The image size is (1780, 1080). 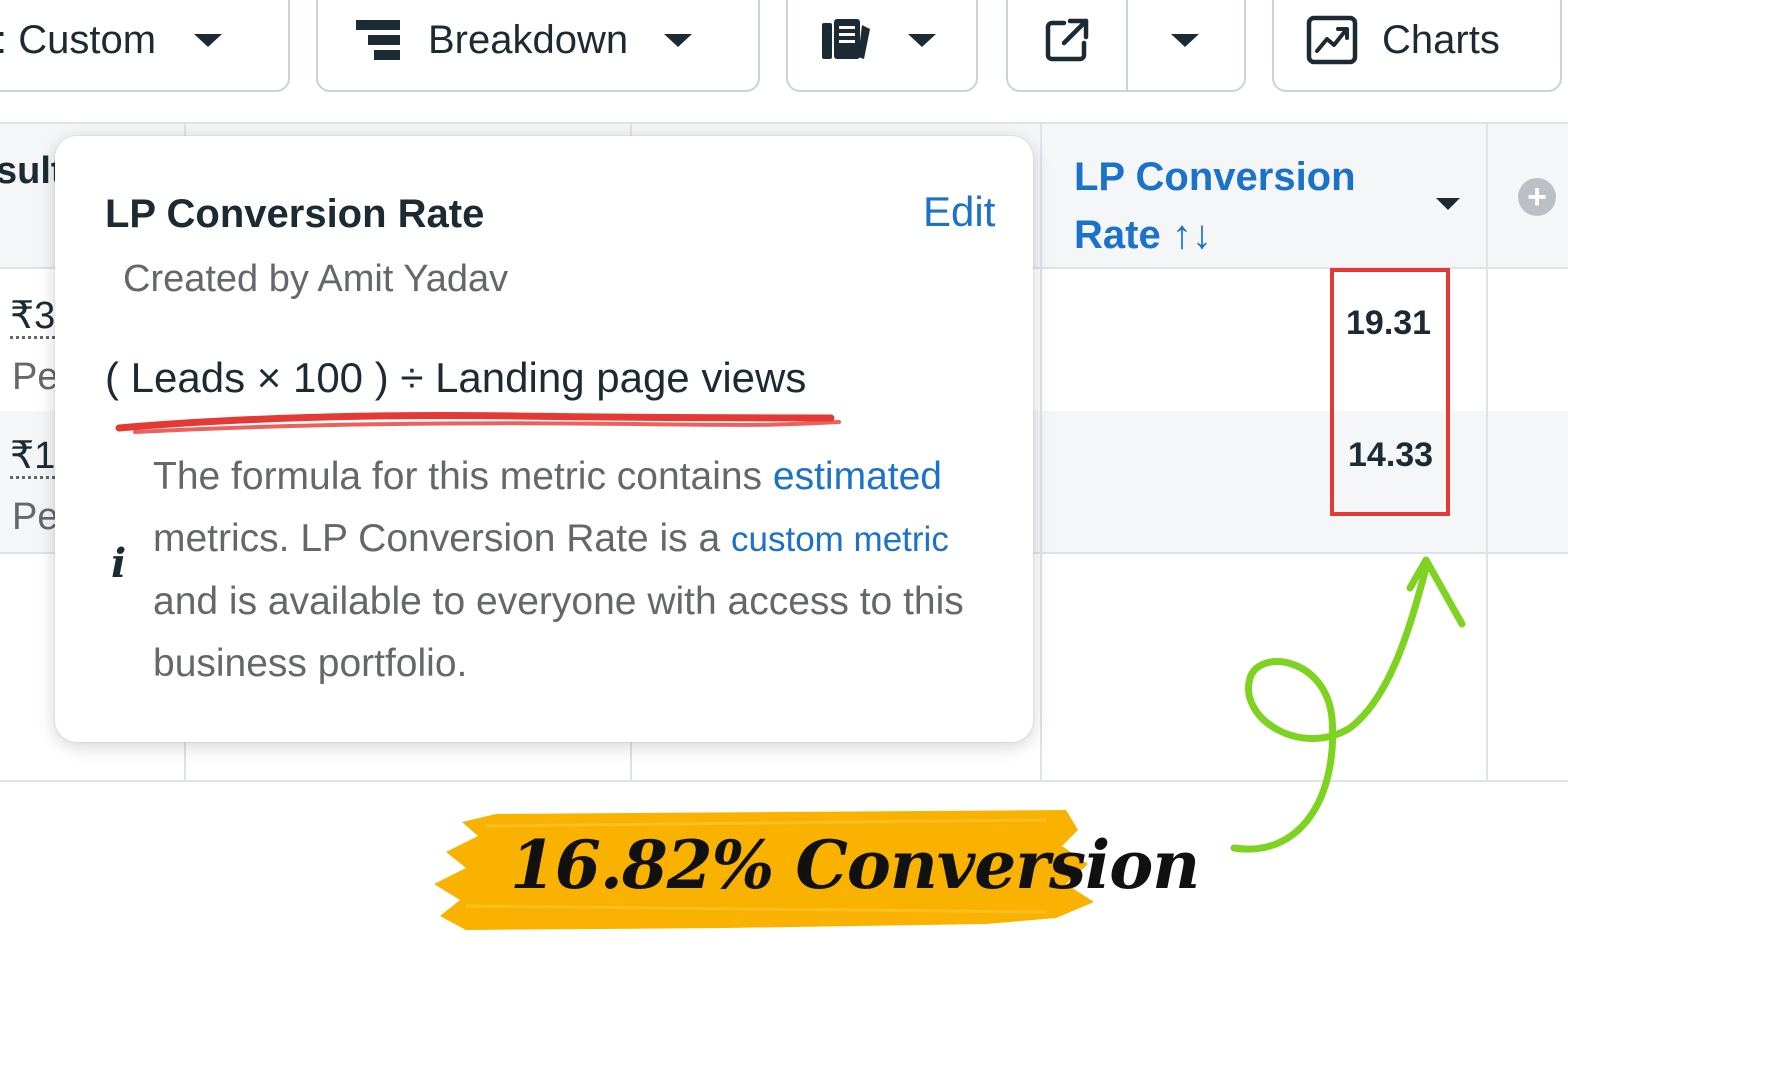 I want to click on formula-underline, so click(x=478, y=423).